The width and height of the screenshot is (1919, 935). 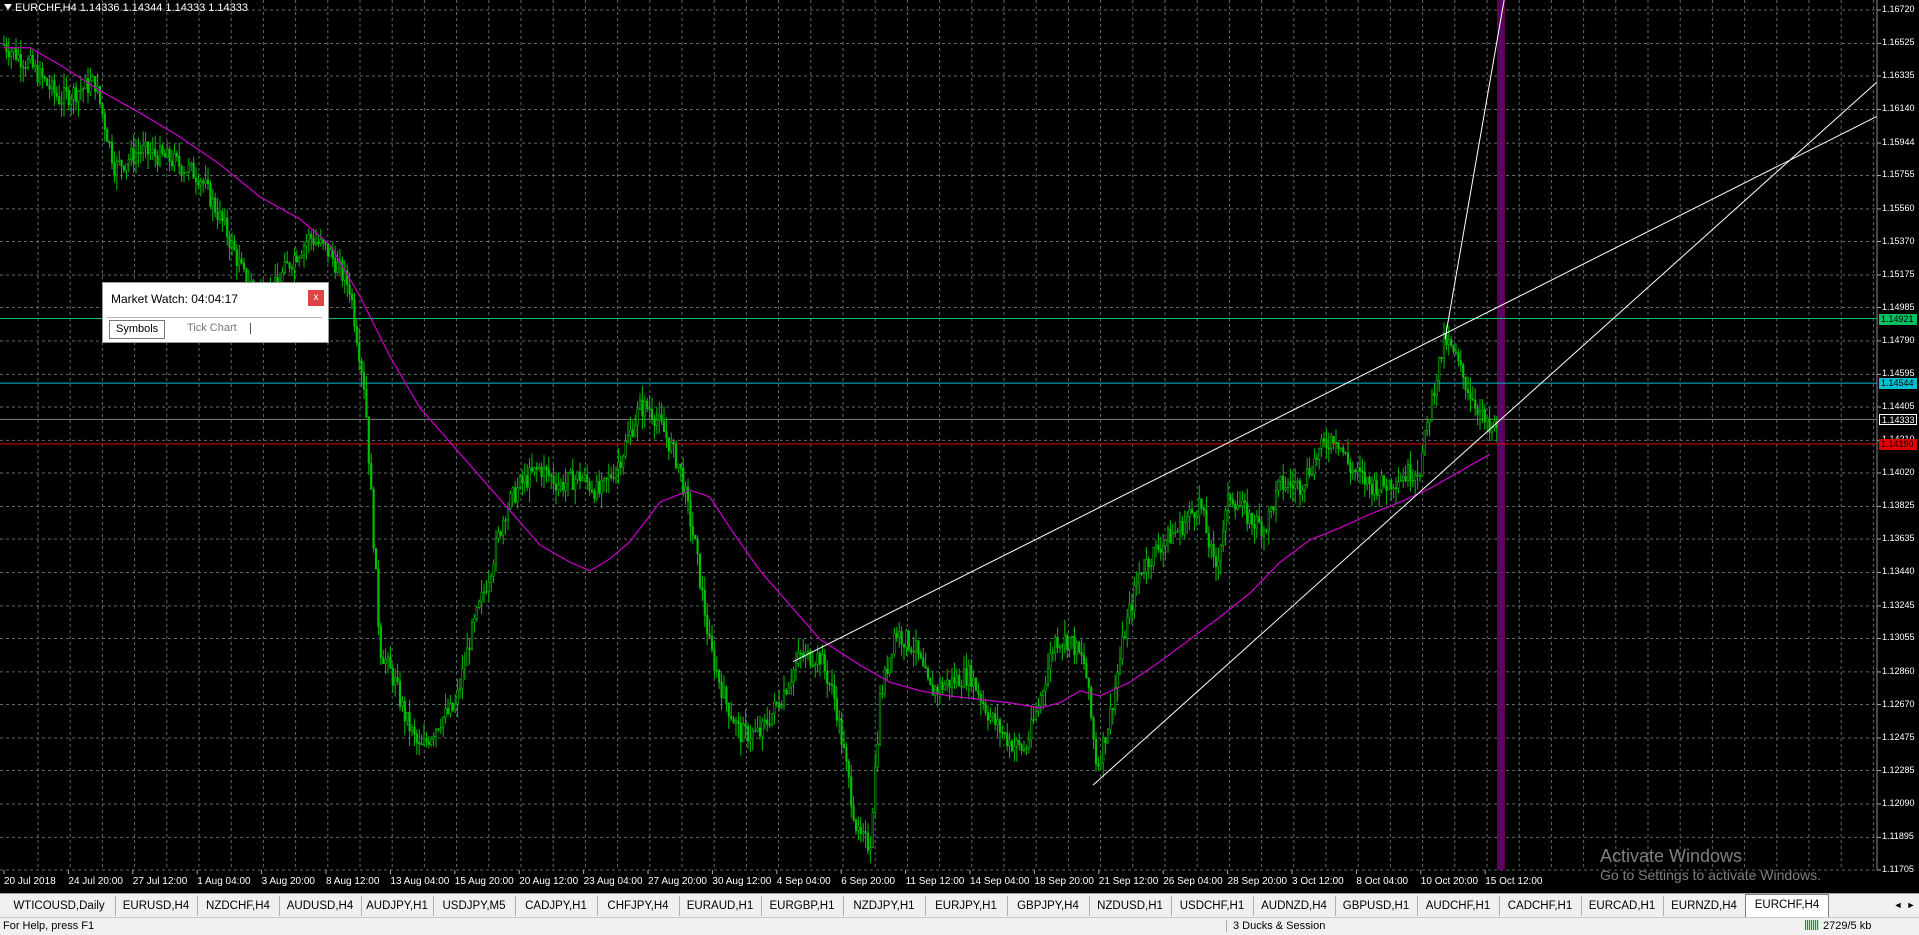 What do you see at coordinates (556, 906) in the screenshot?
I see `chart-tab-cadjpy-h1: CADJPY,H1` at bounding box center [556, 906].